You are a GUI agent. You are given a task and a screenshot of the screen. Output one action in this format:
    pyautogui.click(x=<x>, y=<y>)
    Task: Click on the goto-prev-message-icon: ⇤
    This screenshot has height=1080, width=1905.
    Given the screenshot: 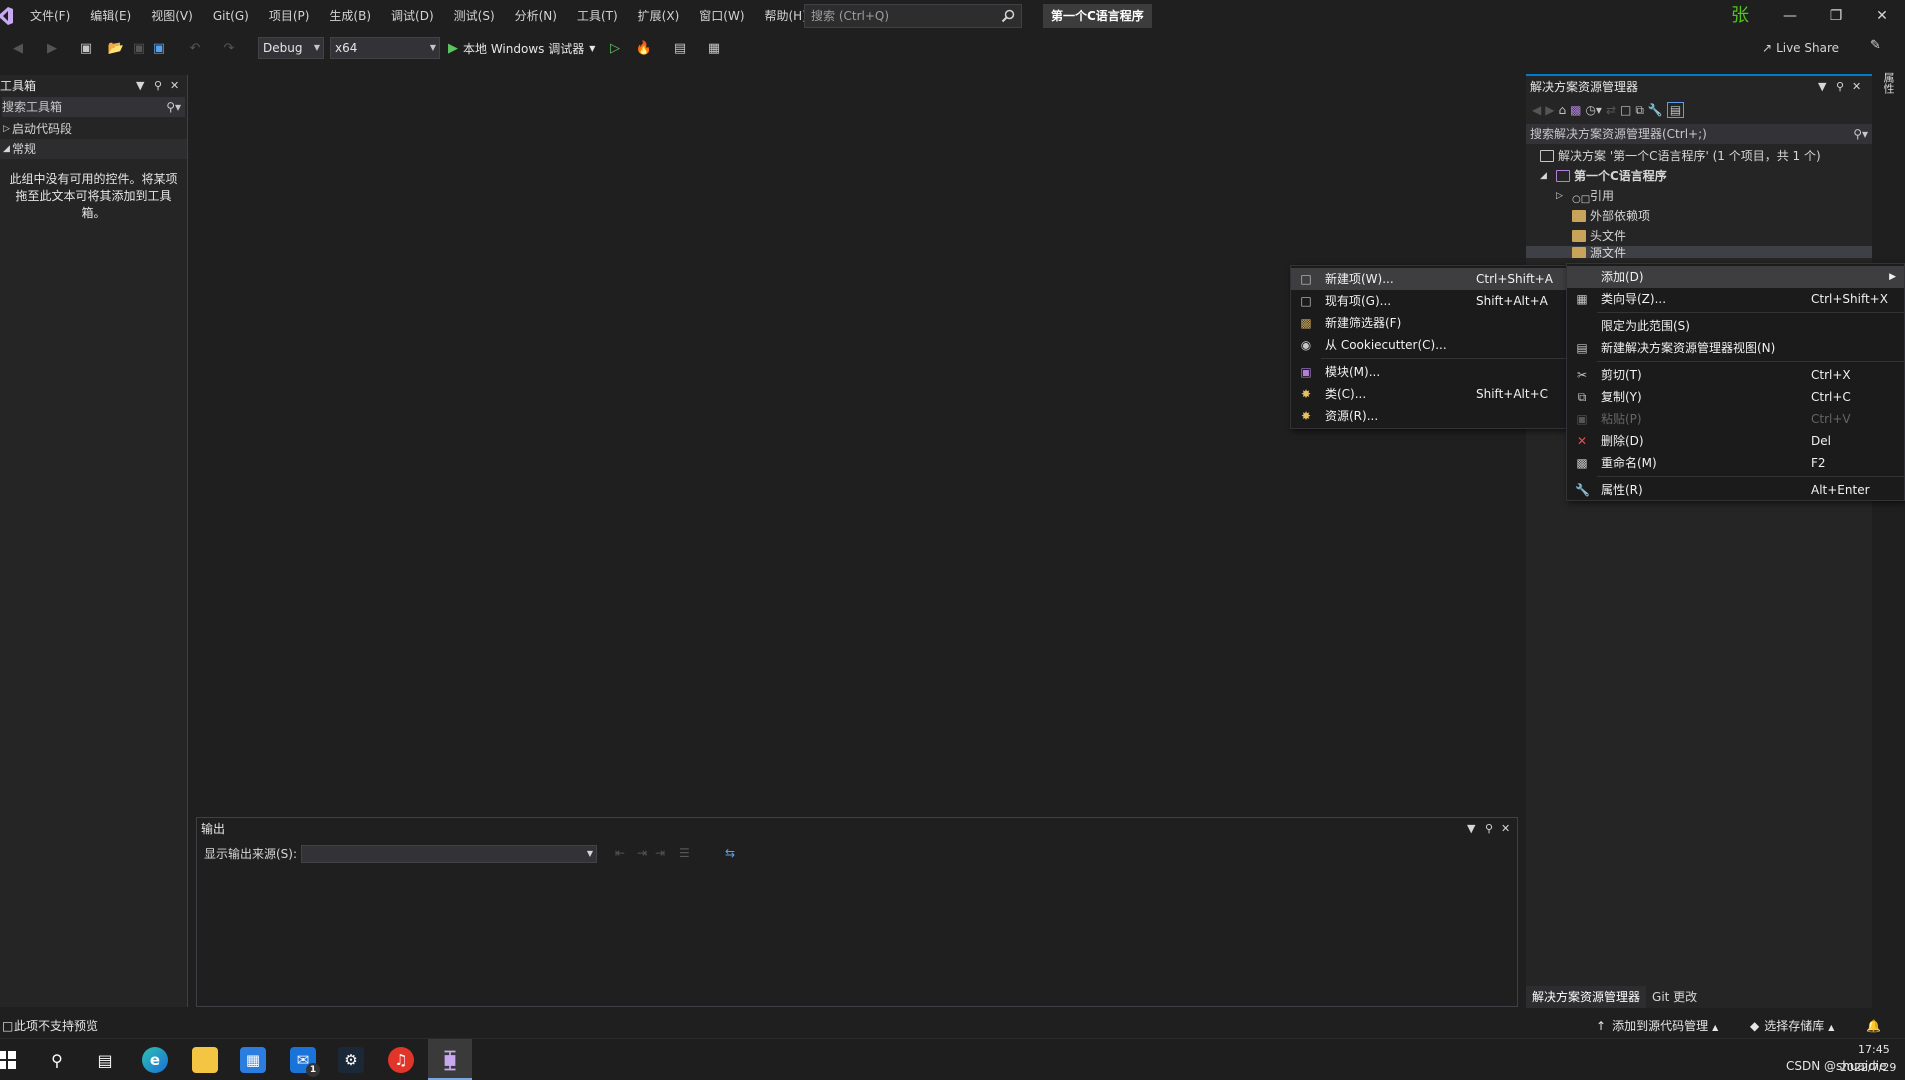 What is the action you would take?
    pyautogui.click(x=620, y=853)
    